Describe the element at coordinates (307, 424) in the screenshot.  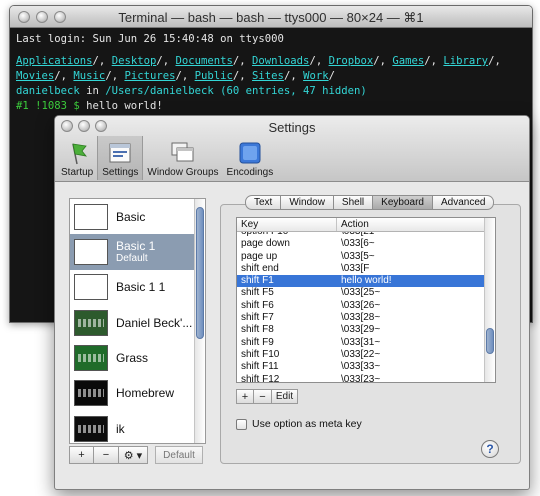
I see `meta-key-label: Use option as meta key` at that location.